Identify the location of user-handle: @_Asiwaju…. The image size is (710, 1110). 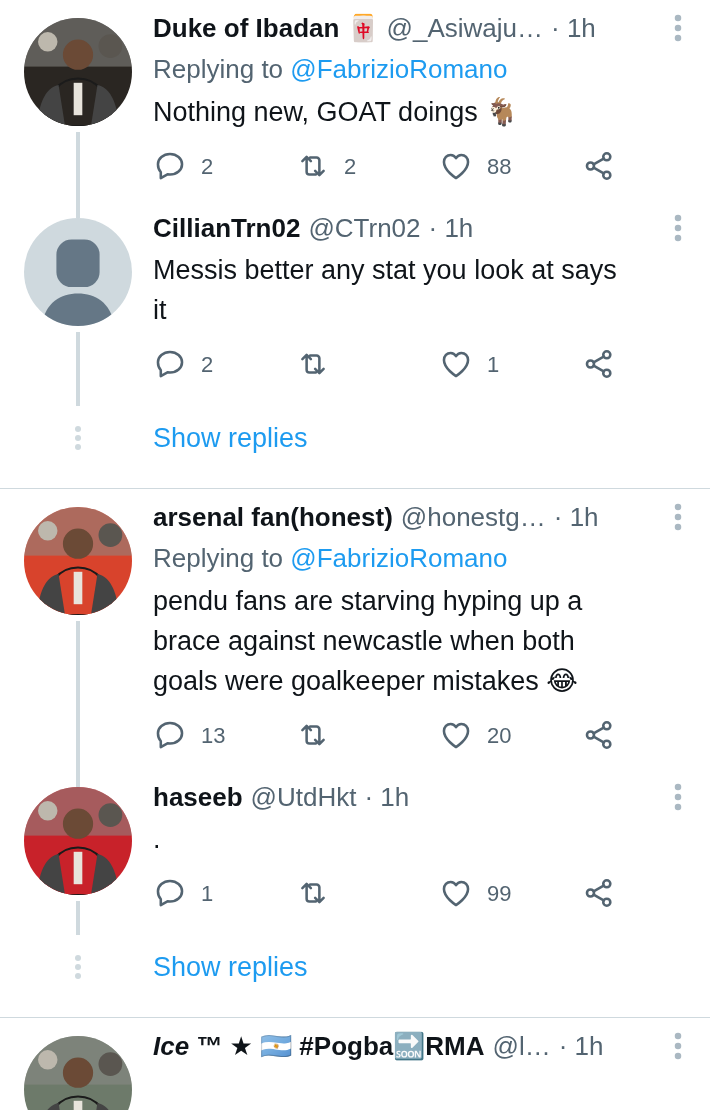
(465, 28).